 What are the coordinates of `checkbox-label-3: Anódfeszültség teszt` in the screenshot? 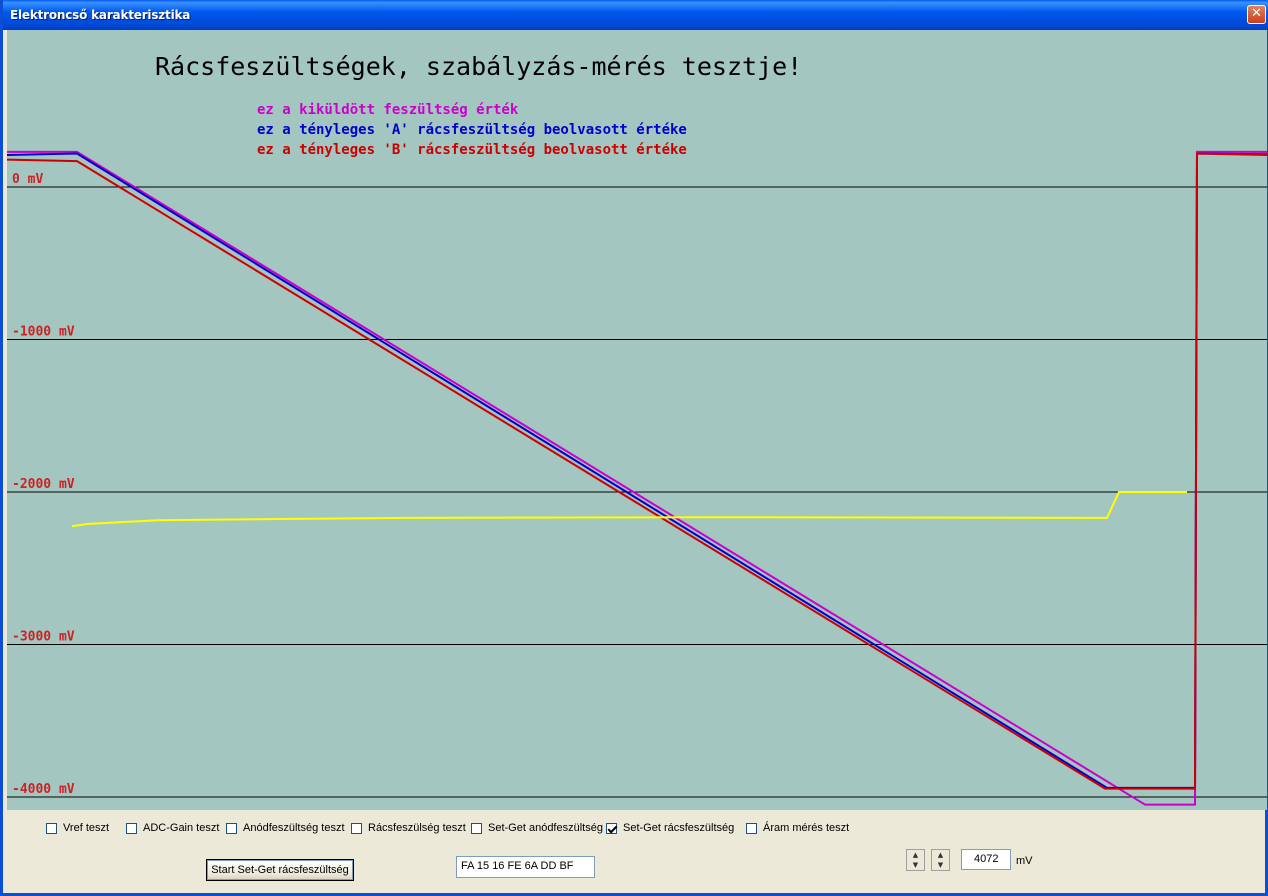 It's located at (294, 828).